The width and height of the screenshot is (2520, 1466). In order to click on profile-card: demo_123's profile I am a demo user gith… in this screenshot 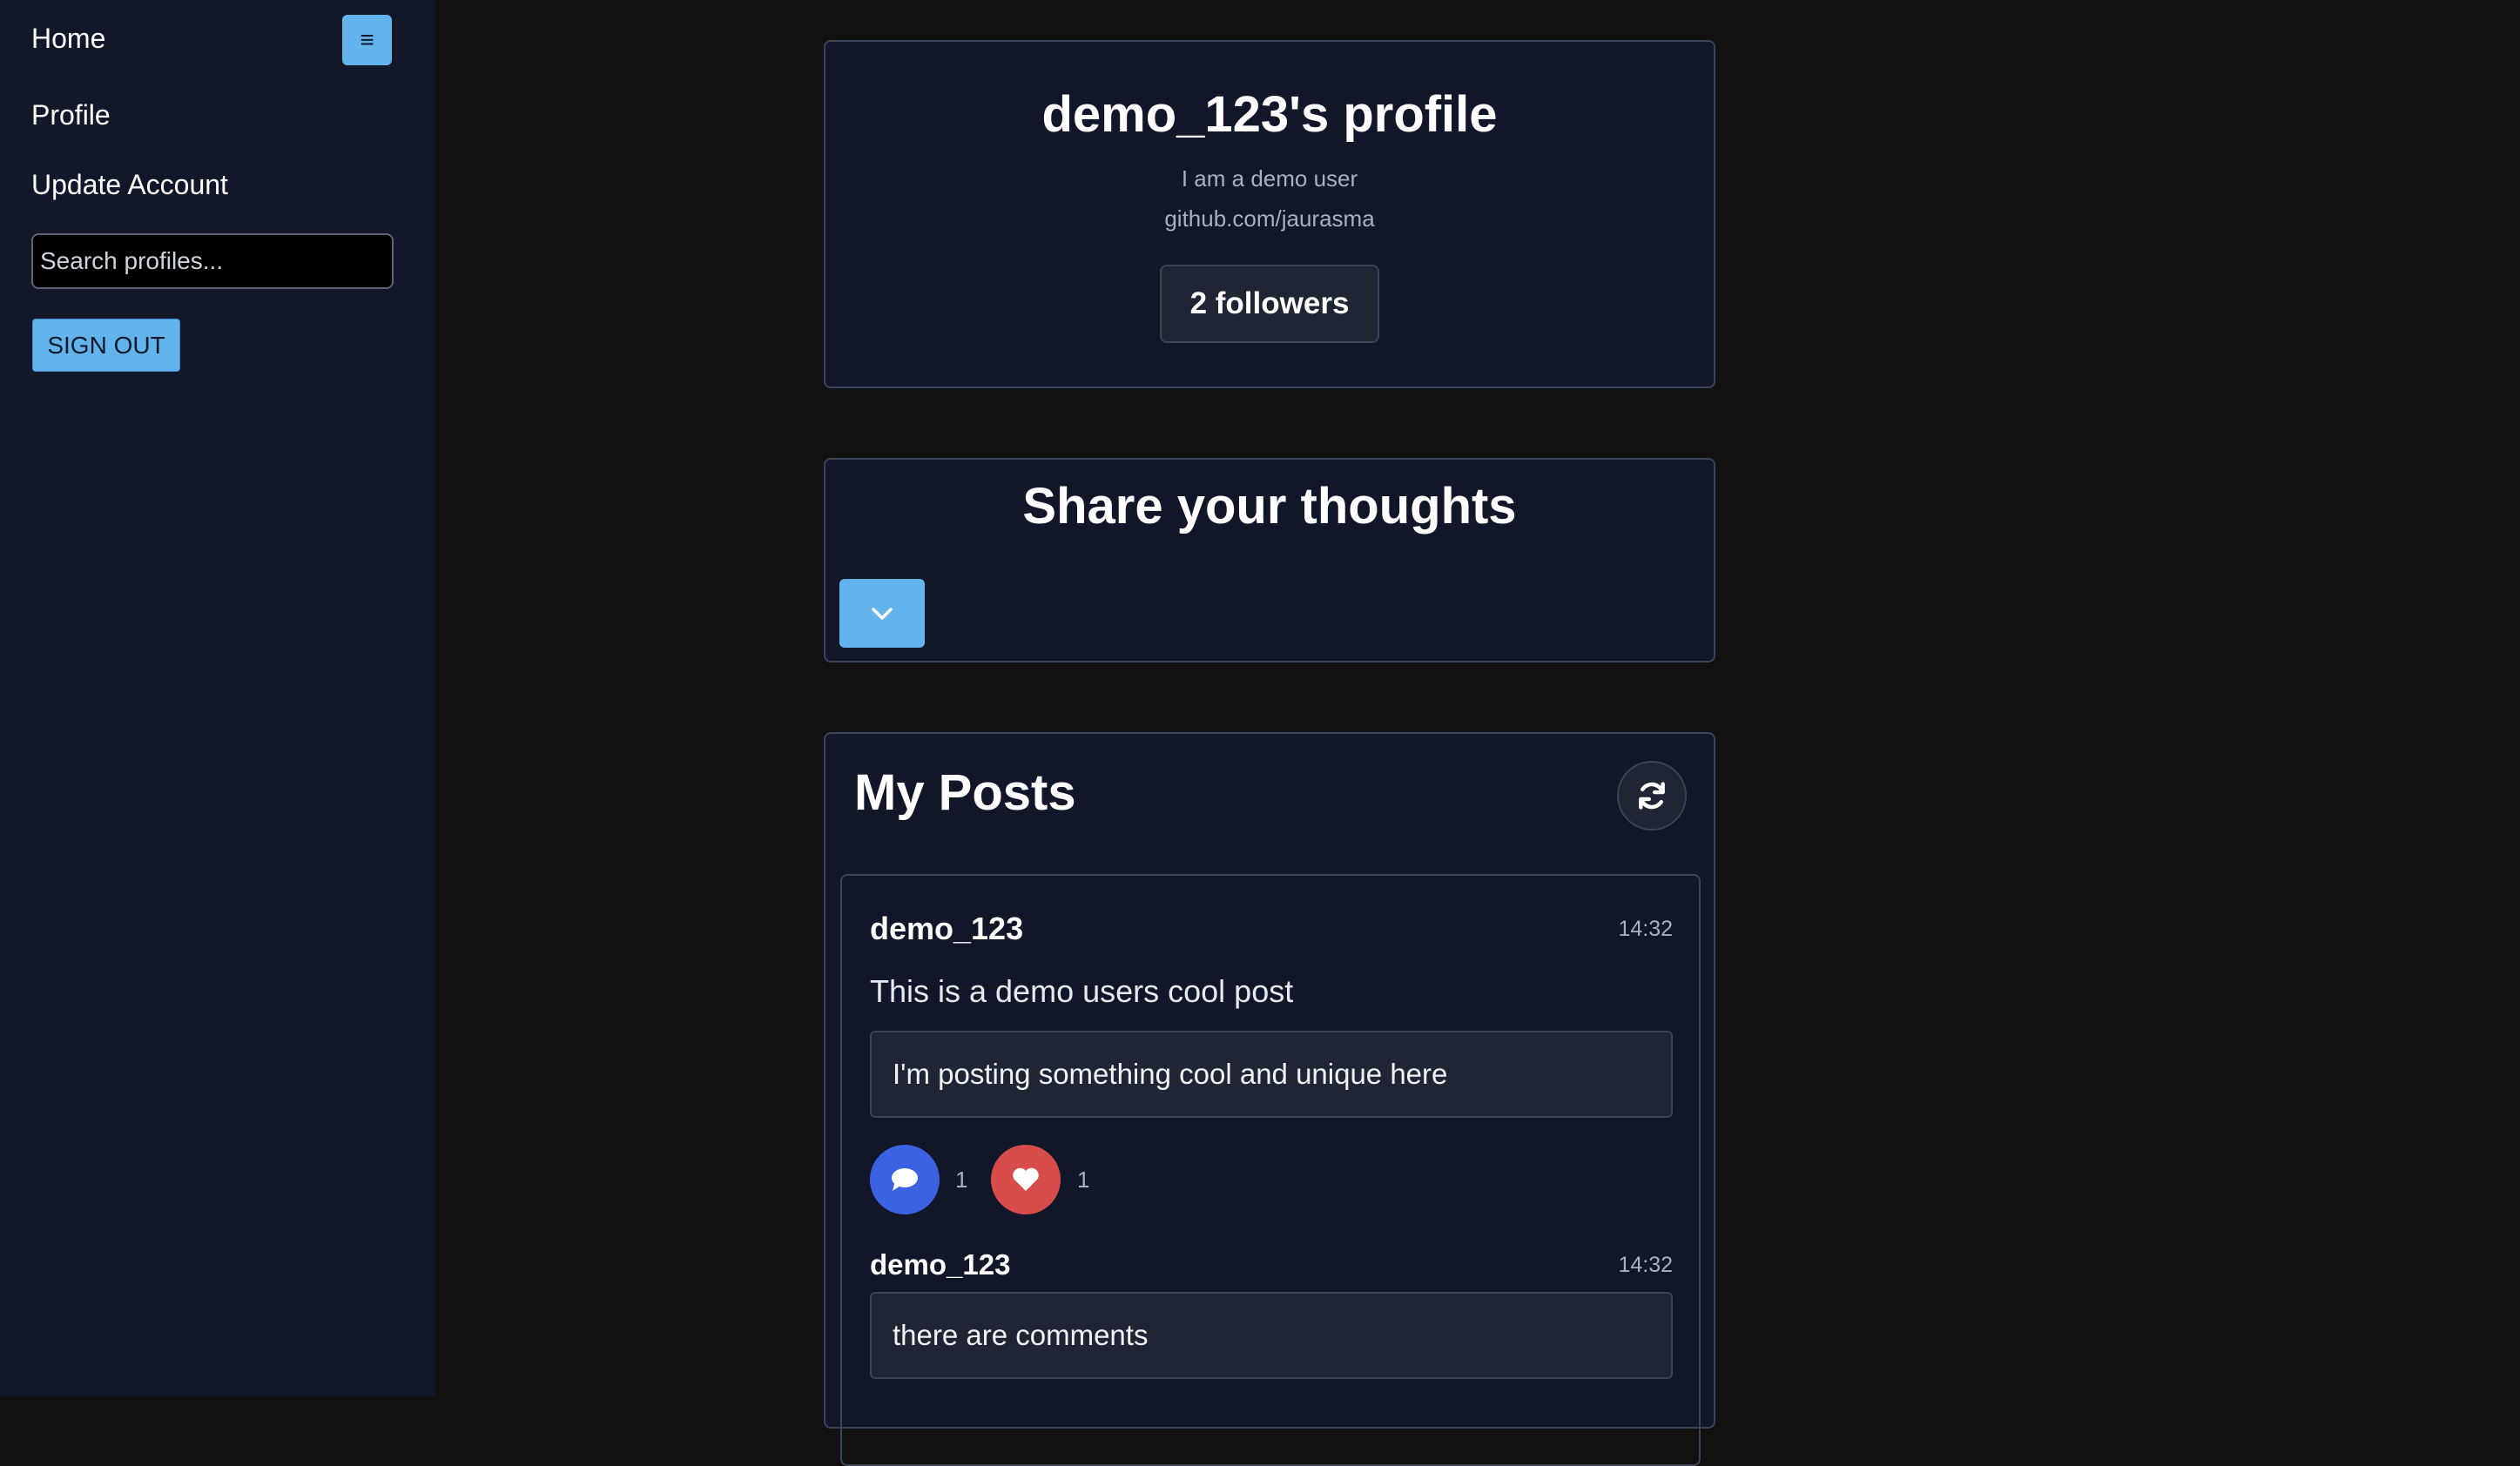, I will do `click(1269, 214)`.